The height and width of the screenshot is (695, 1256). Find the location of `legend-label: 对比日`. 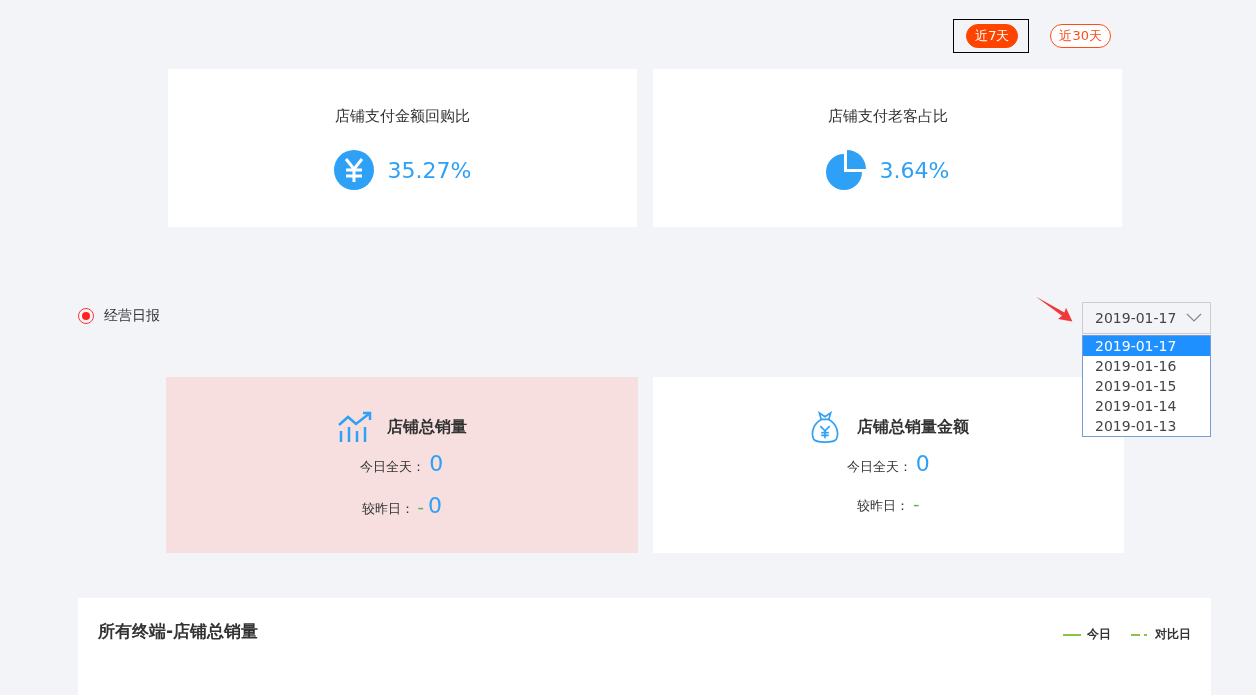

legend-label: 对比日 is located at coordinates (1173, 634).